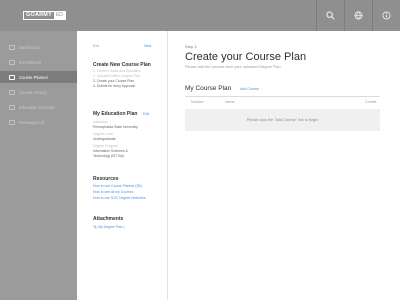  Describe the element at coordinates (109, 156) in the screenshot. I see `education-value: Technology (IST BA)` at that location.